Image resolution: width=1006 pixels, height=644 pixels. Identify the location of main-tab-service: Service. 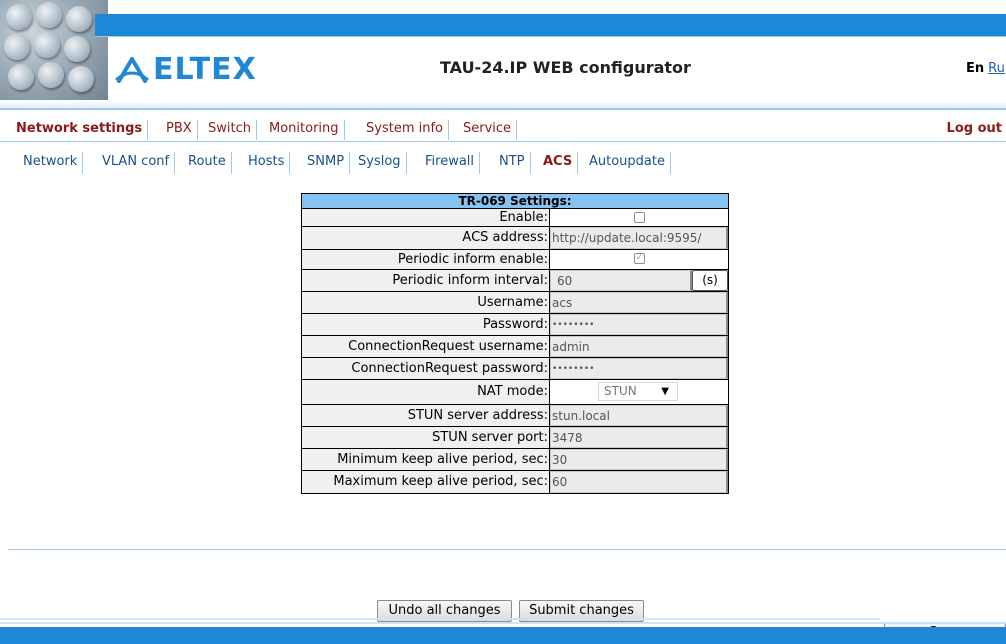
(488, 130).